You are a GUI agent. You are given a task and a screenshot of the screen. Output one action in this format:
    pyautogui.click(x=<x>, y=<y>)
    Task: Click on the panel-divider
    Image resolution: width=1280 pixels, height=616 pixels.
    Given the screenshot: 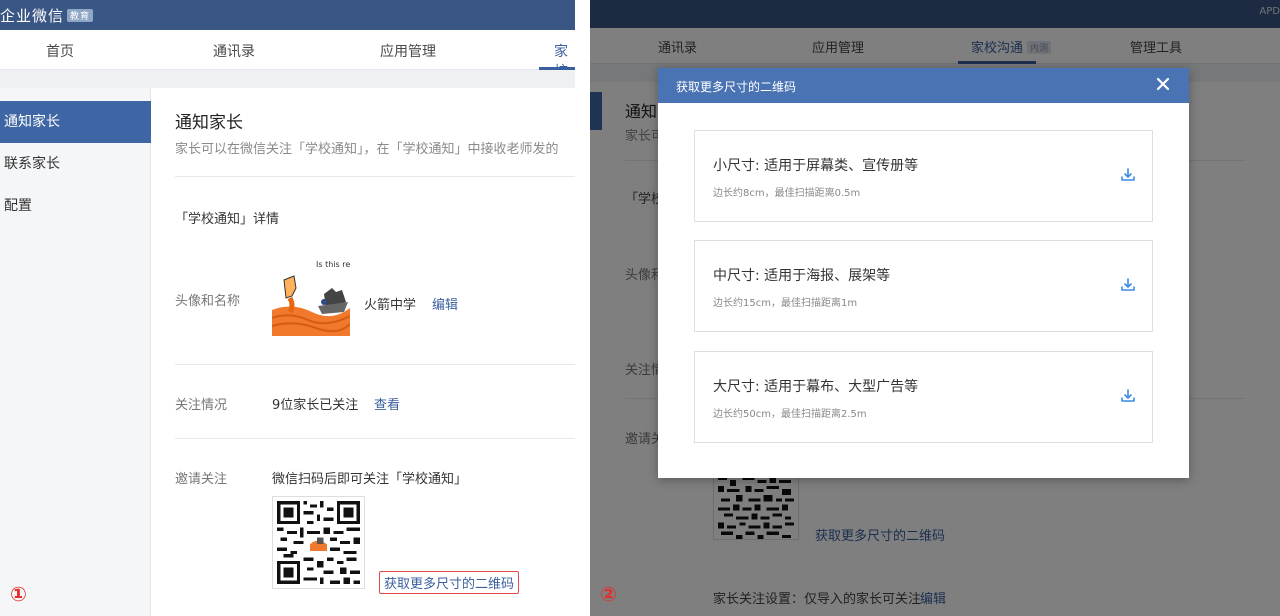 What is the action you would take?
    pyautogui.click(x=582, y=308)
    